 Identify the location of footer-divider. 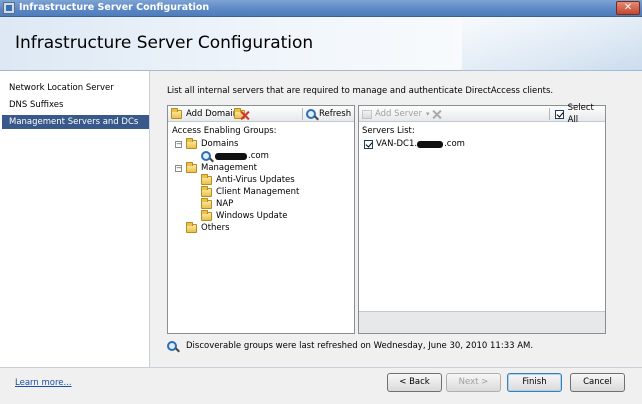
(321, 367).